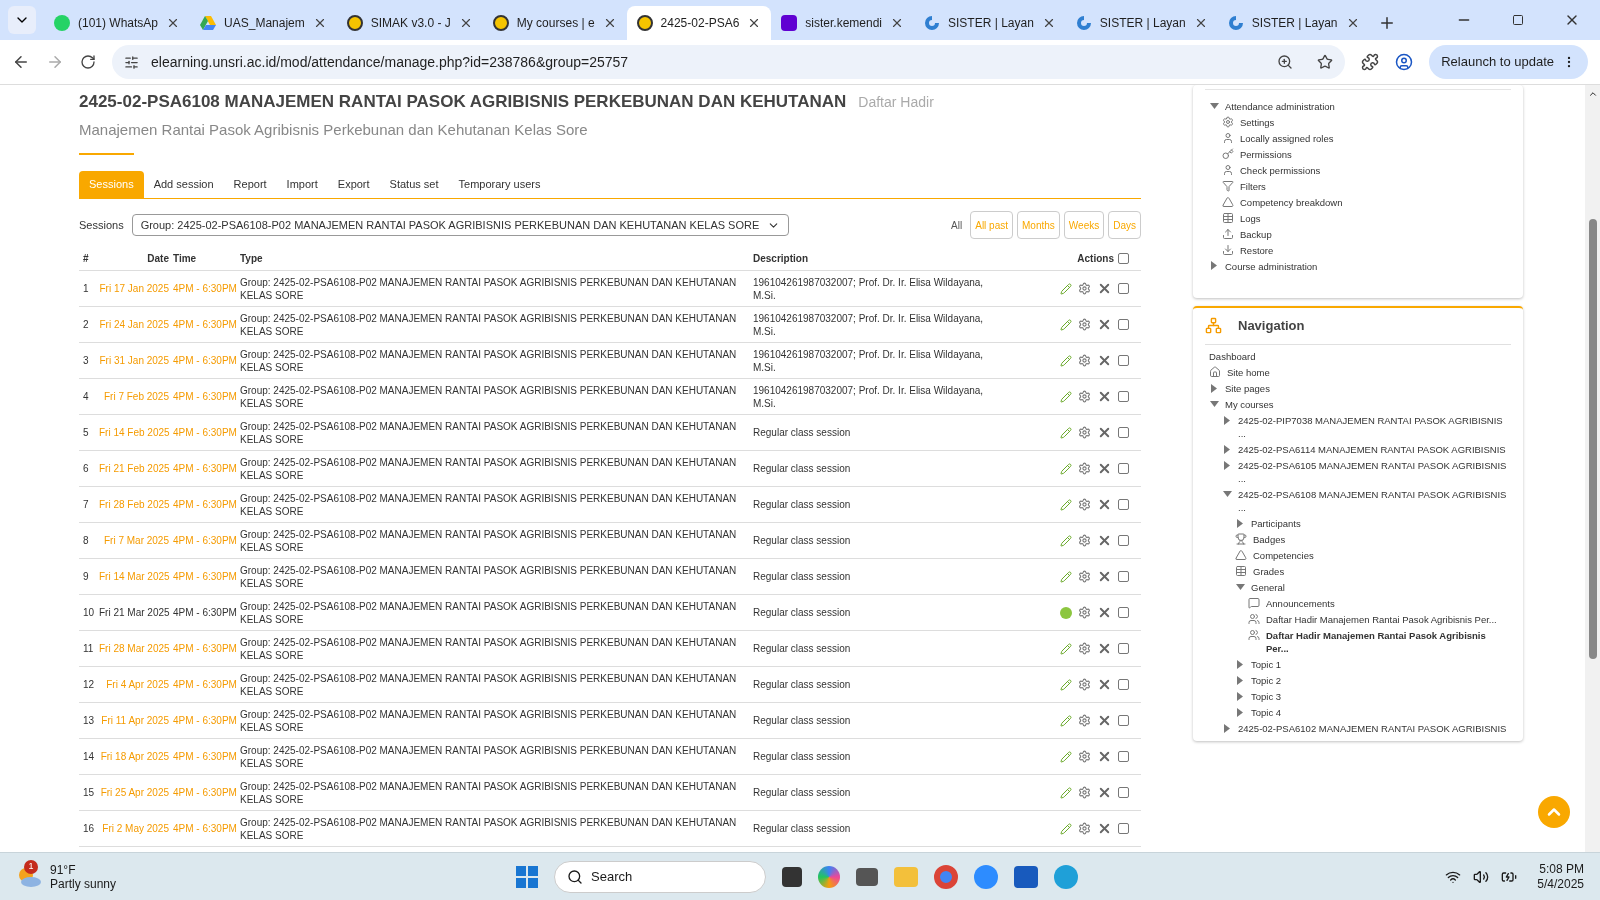 This screenshot has width=1600, height=900. What do you see at coordinates (1269, 571) in the screenshot?
I see `tree-item: Grades` at bounding box center [1269, 571].